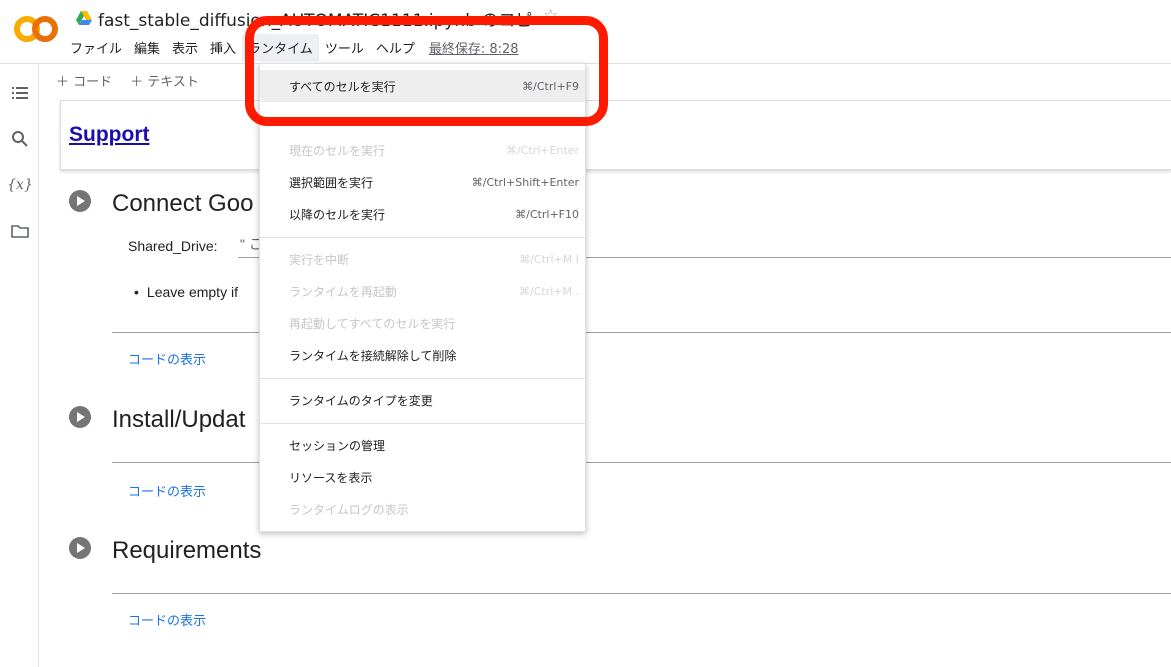 The height and width of the screenshot is (667, 1171). I want to click on support-link: Support, so click(109, 135).